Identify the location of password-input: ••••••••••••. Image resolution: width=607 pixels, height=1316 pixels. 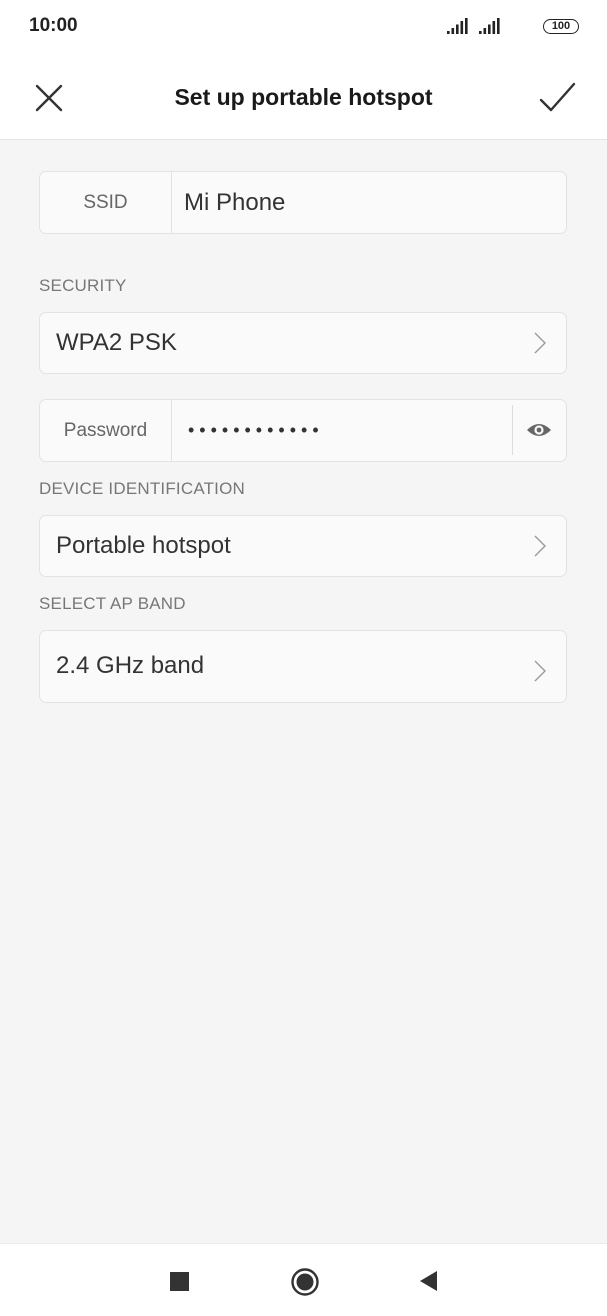
(256, 430).